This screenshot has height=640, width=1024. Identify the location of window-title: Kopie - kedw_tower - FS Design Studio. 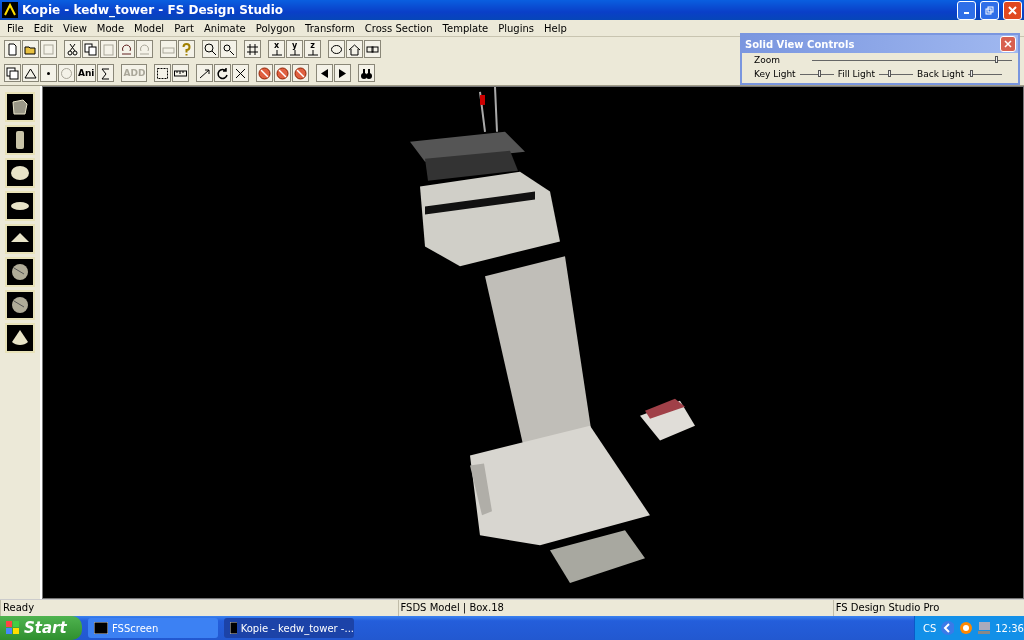
(153, 10).